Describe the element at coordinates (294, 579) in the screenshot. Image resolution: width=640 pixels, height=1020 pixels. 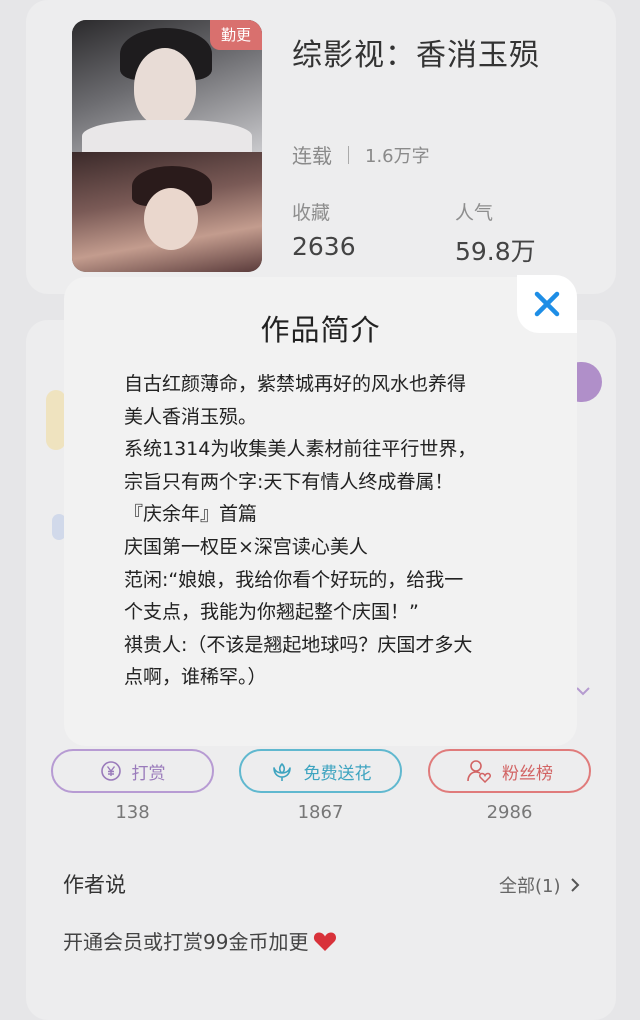
I see `synopsis-line: 范闲:“娘娘，我给你看个好玩的，给我一` at that location.